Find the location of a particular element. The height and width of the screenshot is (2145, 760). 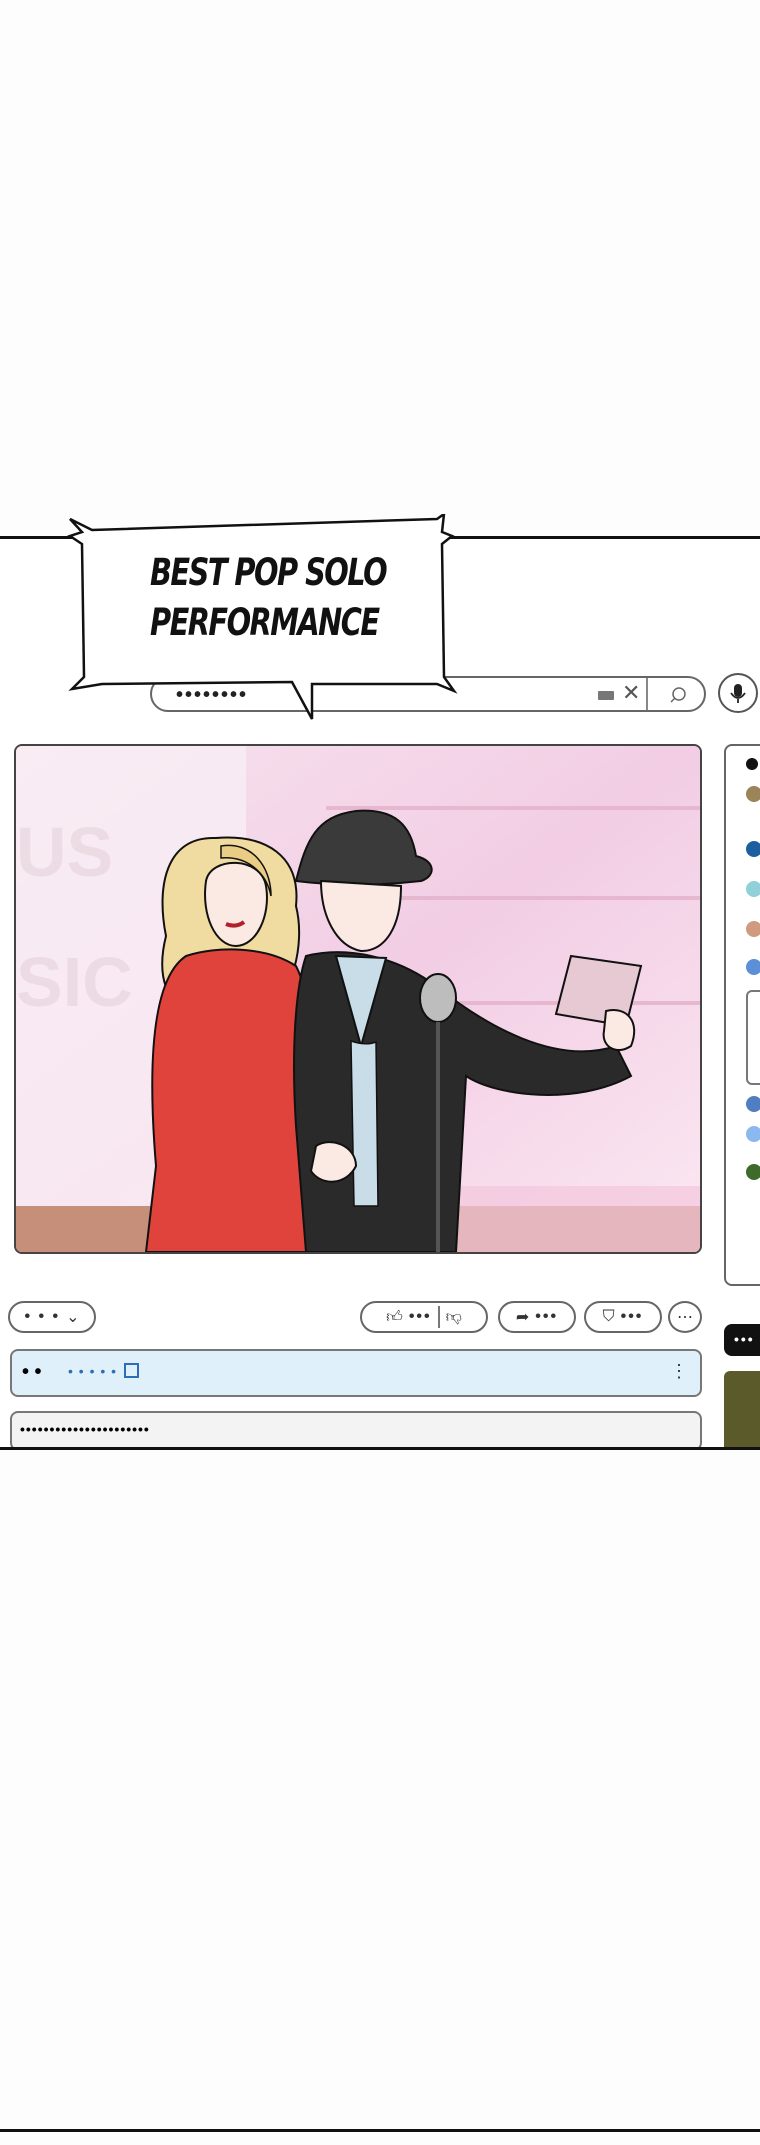

more-icon: ⋯ is located at coordinates (685, 1317).